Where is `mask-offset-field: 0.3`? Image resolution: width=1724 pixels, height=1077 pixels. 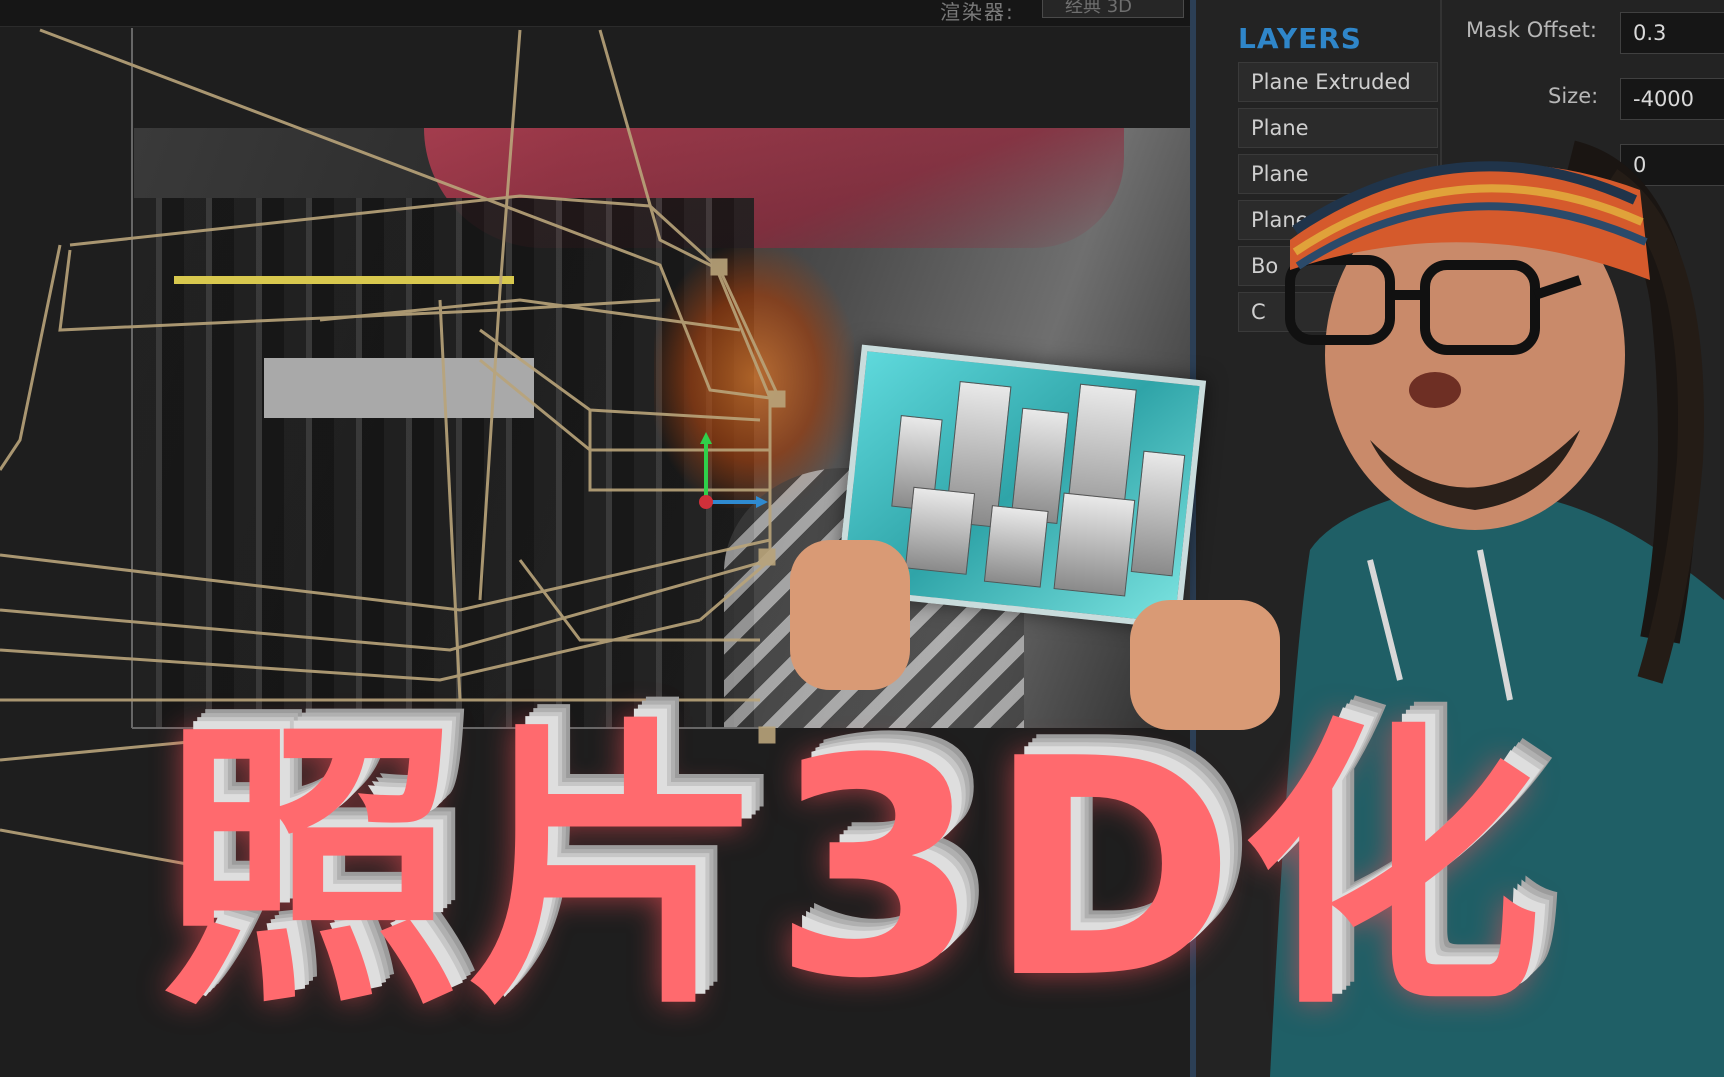
mask-offset-field: 0.3 is located at coordinates (1672, 33).